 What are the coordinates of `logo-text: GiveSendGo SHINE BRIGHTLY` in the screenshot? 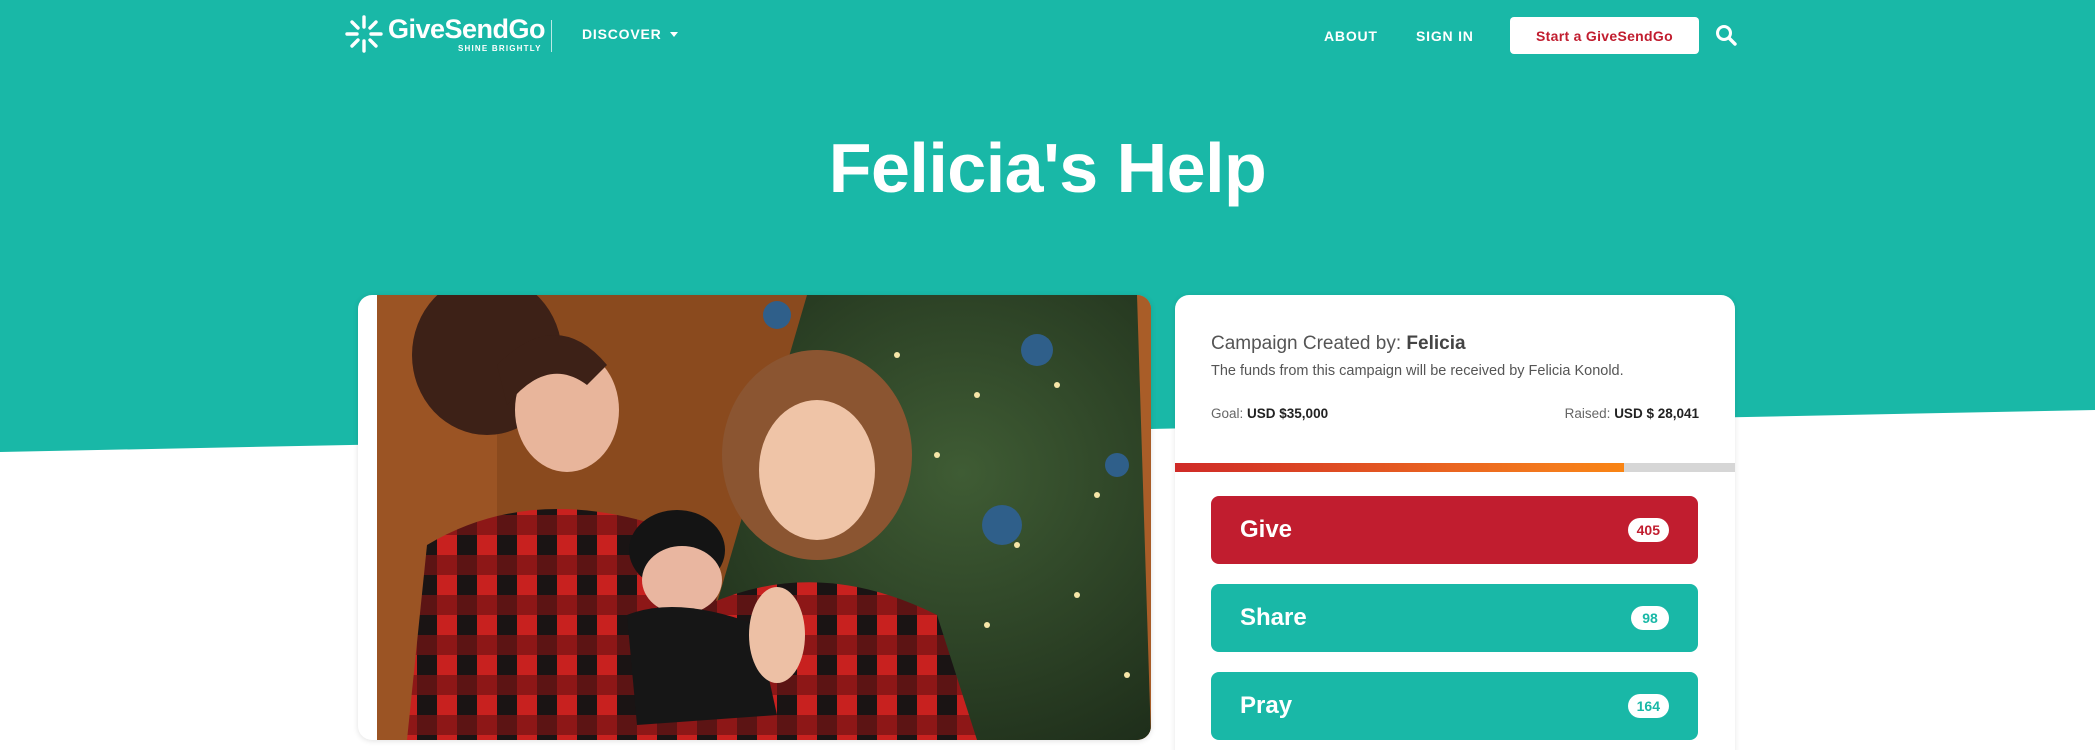 It's located at (467, 33).